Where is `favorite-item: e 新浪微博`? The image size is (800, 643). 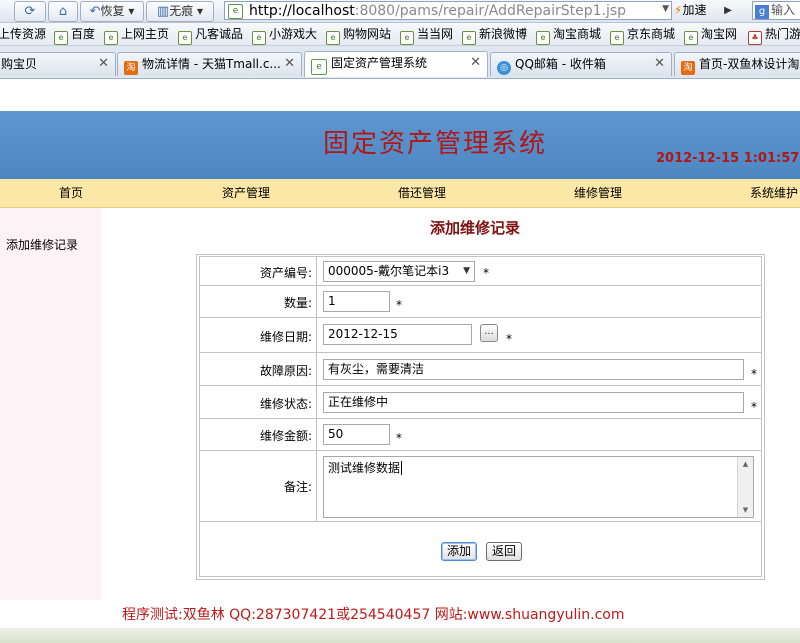
favorite-item: e 新浪微博 is located at coordinates (494, 35).